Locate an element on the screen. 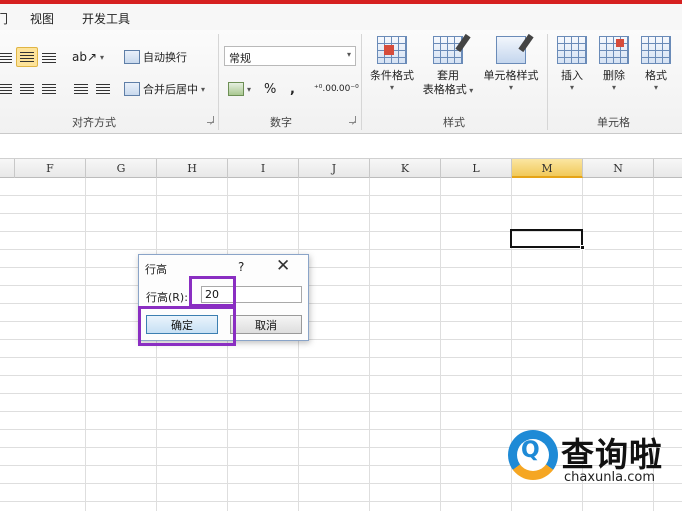  format-as-table-icon is located at coordinates (452, 48).